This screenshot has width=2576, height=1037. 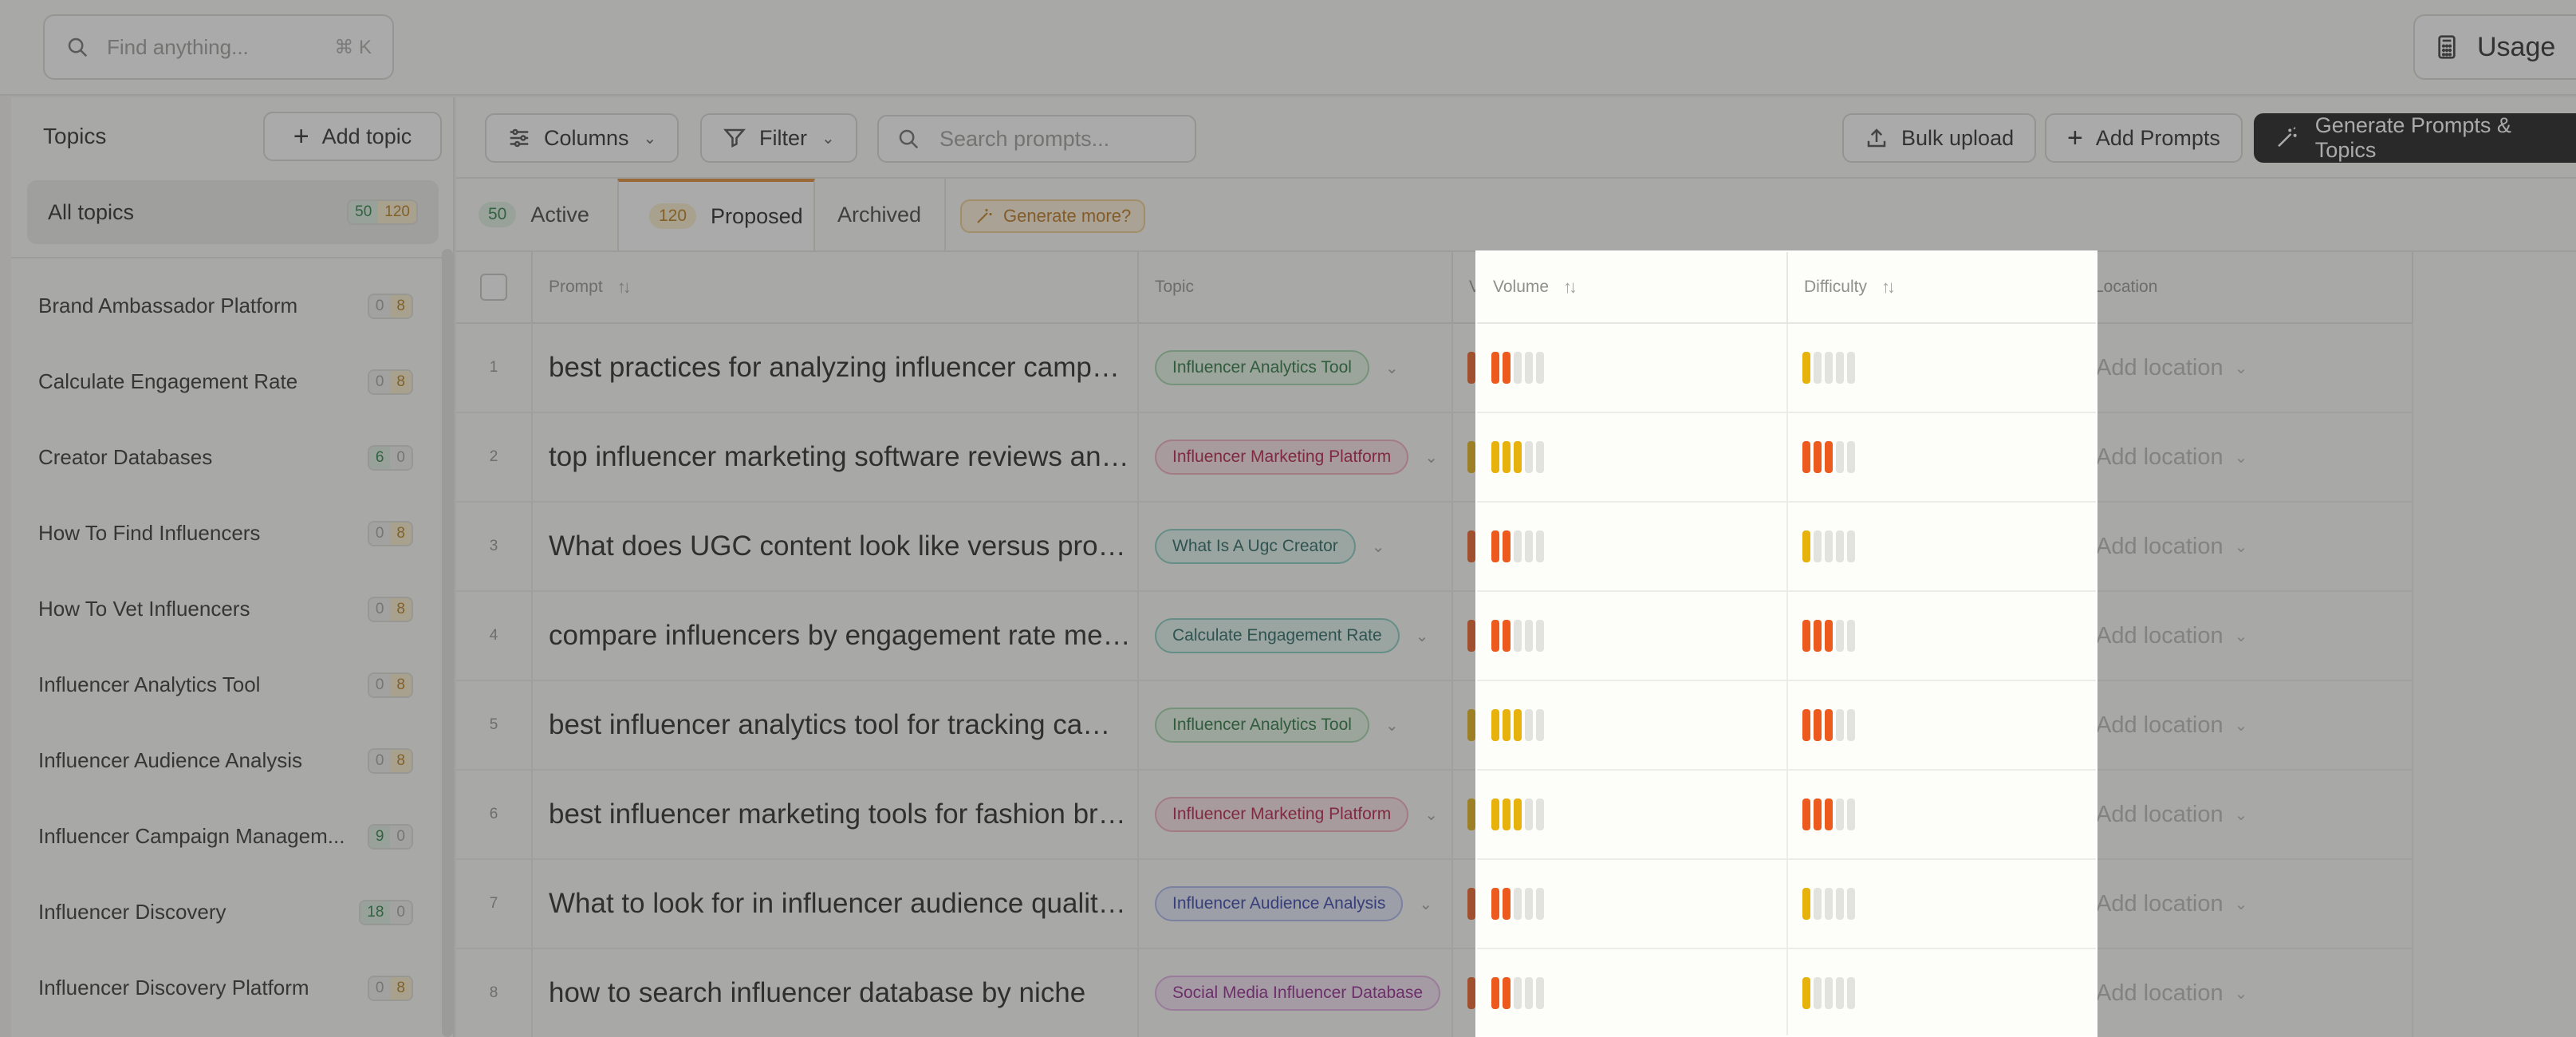 What do you see at coordinates (226, 685) in the screenshot?
I see `sidebar-topic-item: Influencer Analytics Tool 0 8` at bounding box center [226, 685].